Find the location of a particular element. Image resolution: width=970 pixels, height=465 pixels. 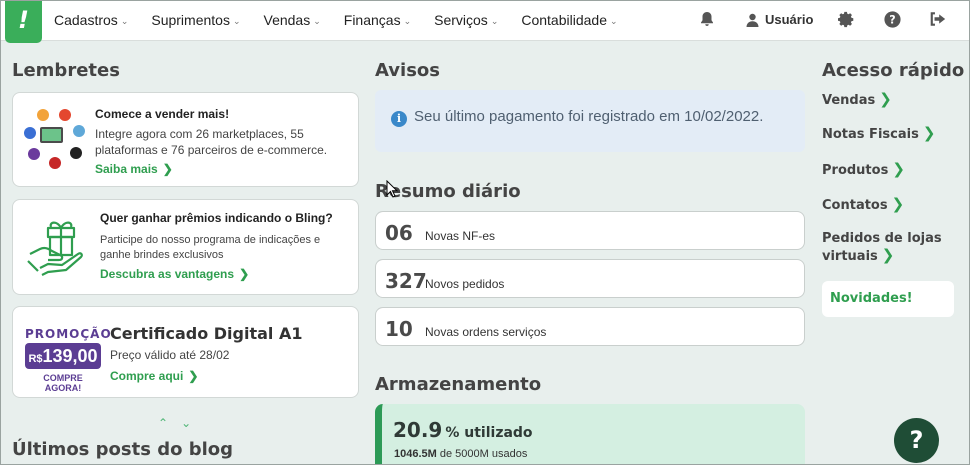

percent-value: 20.9 is located at coordinates (418, 430).